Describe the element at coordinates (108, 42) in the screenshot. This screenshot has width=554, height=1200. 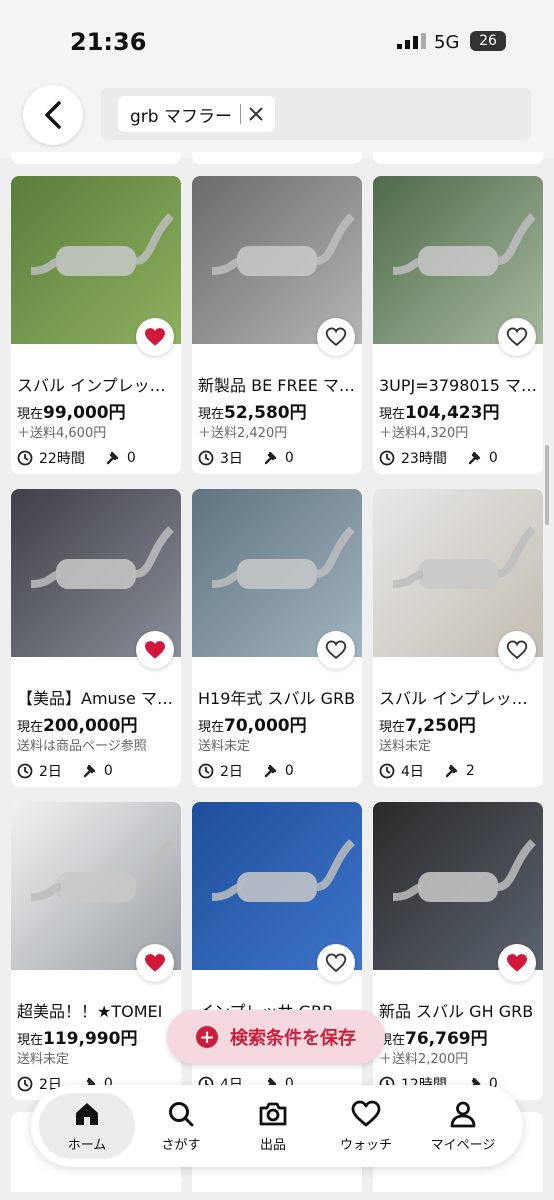
I see `status-time: 21:36` at that location.